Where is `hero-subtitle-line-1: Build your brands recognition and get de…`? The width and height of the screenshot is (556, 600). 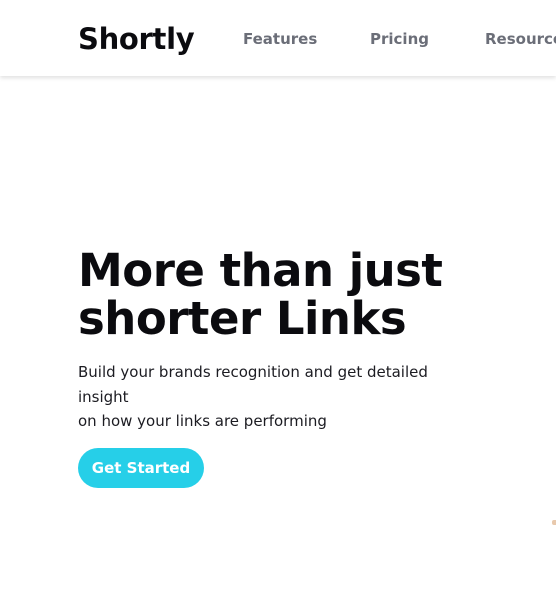
hero-subtitle-line-1: Build your brands recognition and get de… is located at coordinates (253, 384).